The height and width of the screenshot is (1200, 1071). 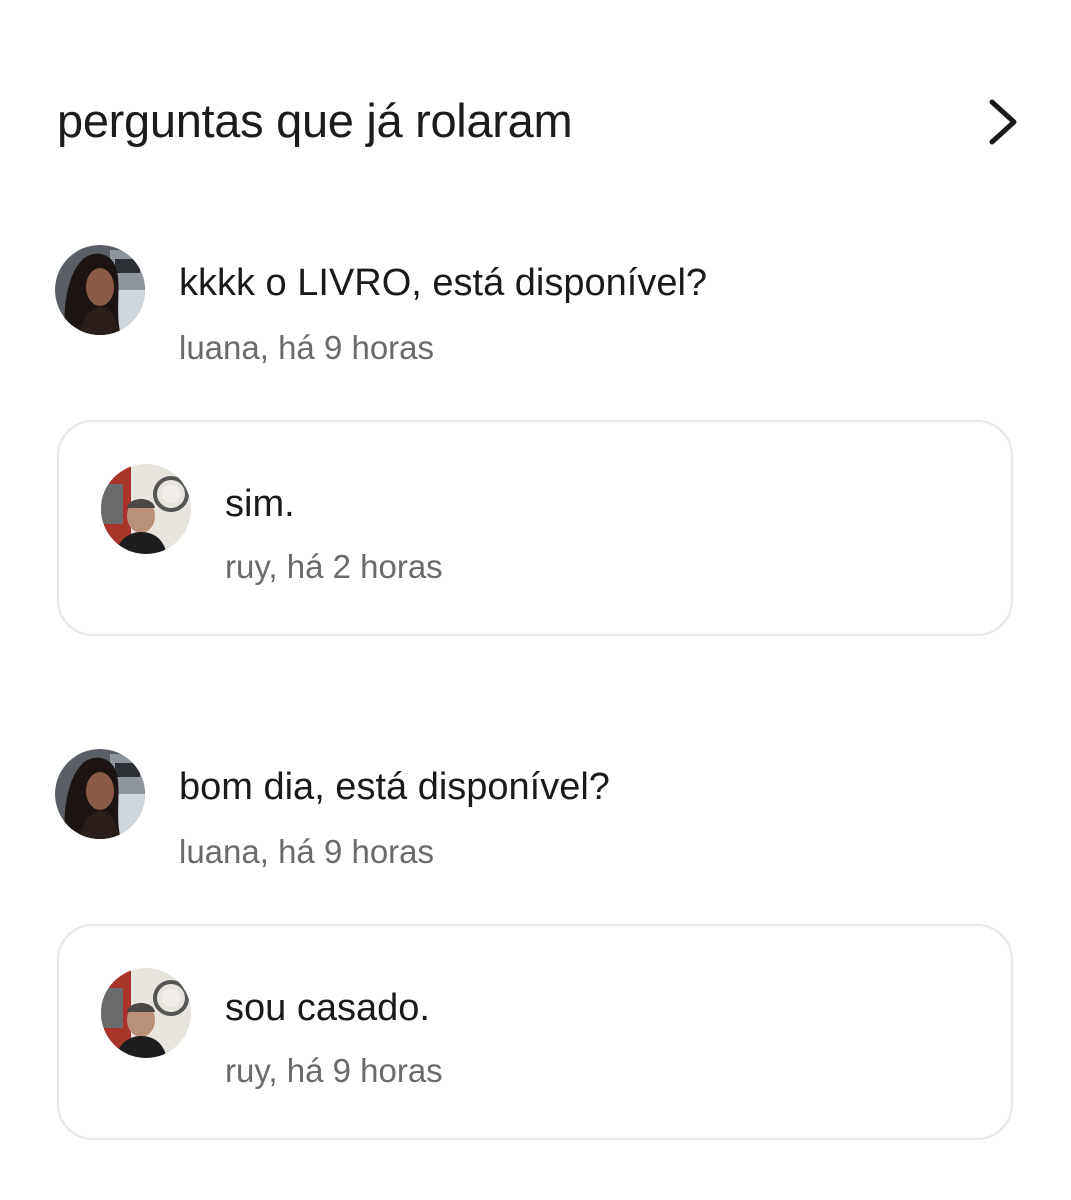 I want to click on chevron-right-icon, so click(x=1002, y=122).